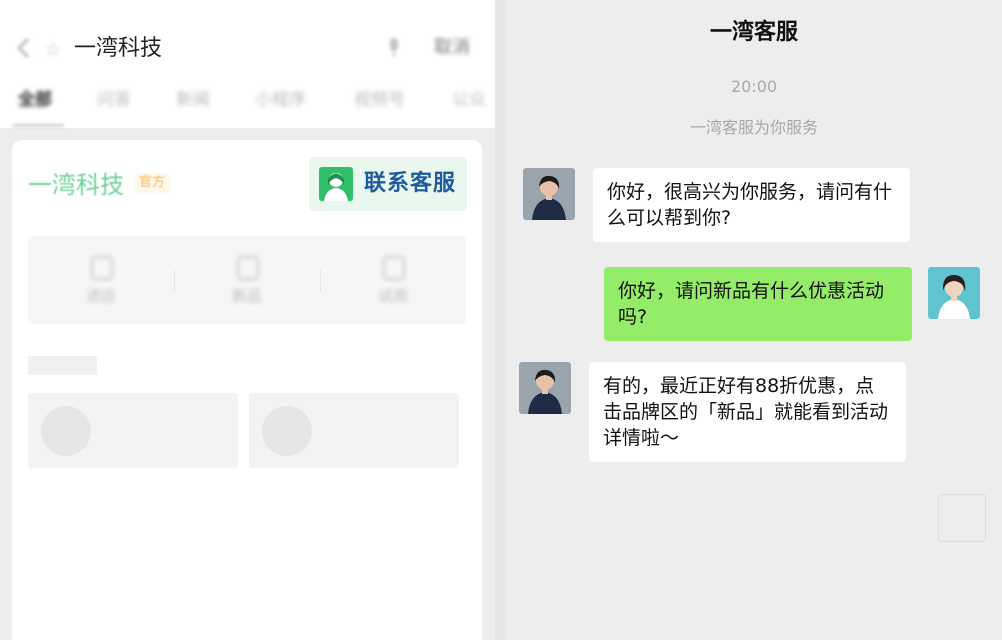 The width and height of the screenshot is (1002, 640). I want to click on tab-all: 全部, so click(35, 100).